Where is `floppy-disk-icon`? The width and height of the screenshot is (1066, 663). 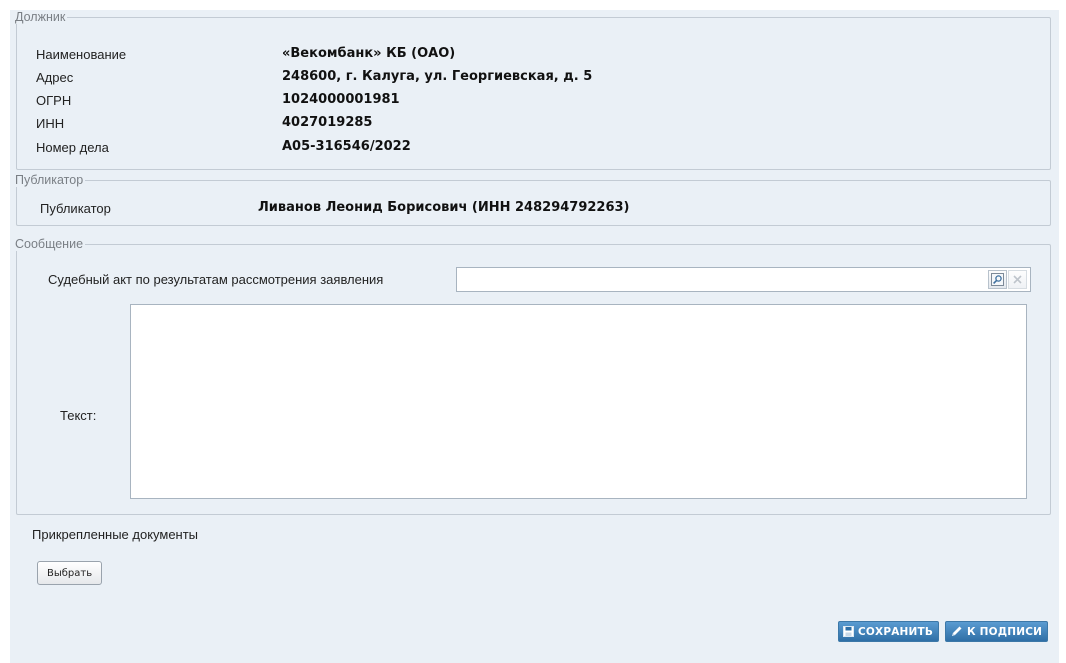 floppy-disk-icon is located at coordinates (848, 631).